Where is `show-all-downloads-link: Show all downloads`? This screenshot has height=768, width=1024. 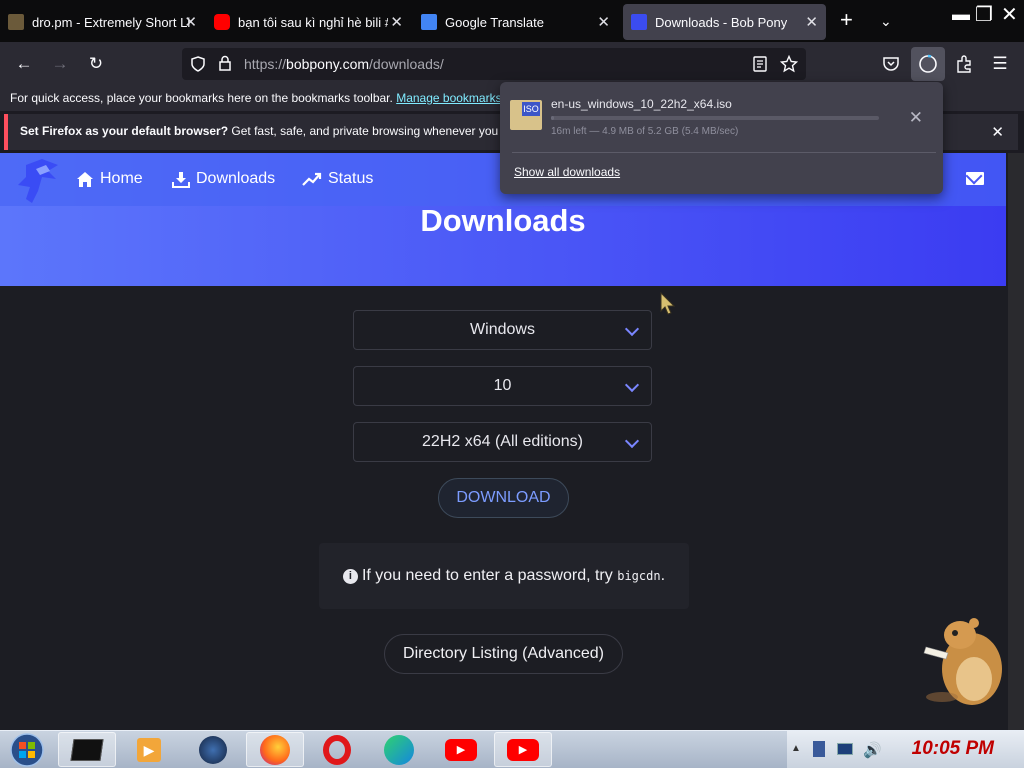
show-all-downloads-link: Show all downloads is located at coordinates (567, 172).